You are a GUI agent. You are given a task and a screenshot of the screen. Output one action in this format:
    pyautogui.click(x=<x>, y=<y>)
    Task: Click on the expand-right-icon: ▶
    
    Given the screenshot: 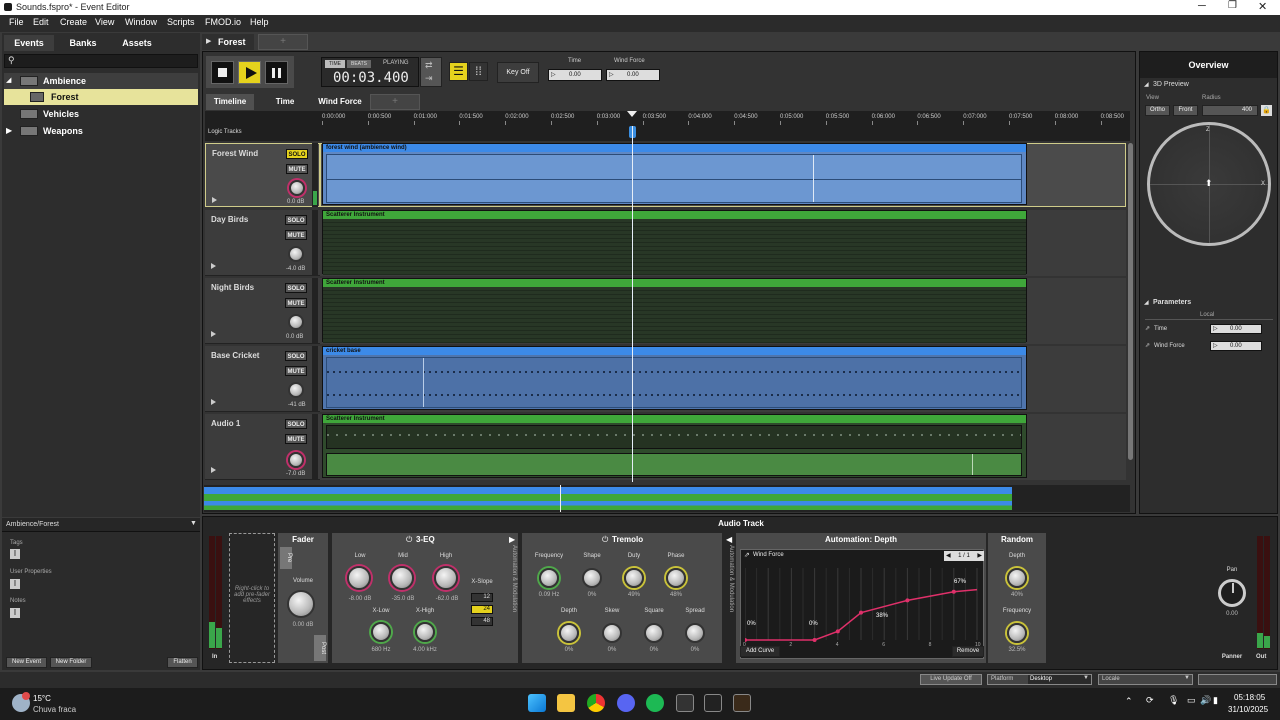 What is the action you would take?
    pyautogui.click(x=512, y=539)
    